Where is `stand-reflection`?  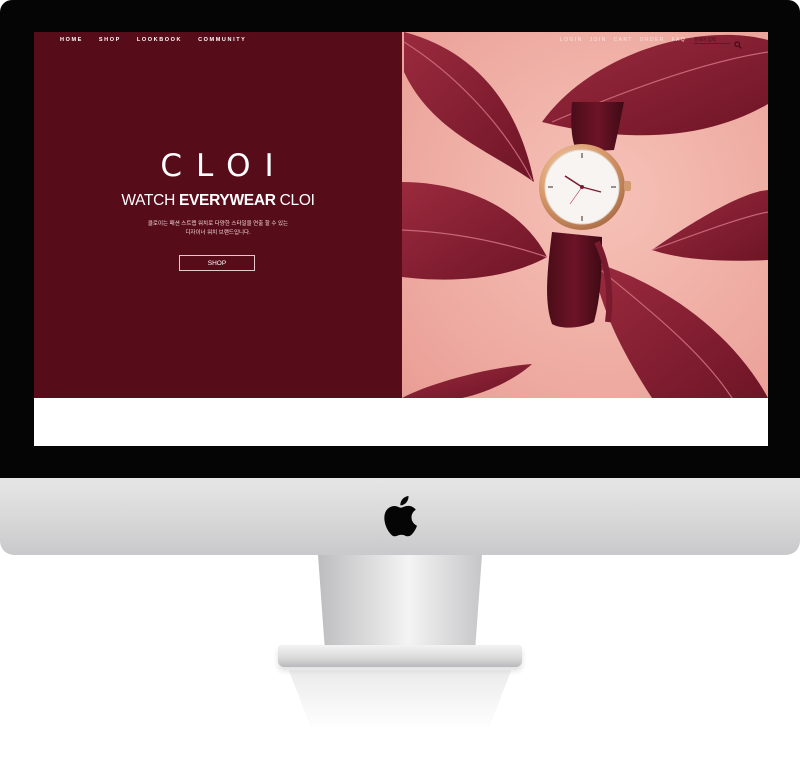
stand-reflection is located at coordinates (400, 700).